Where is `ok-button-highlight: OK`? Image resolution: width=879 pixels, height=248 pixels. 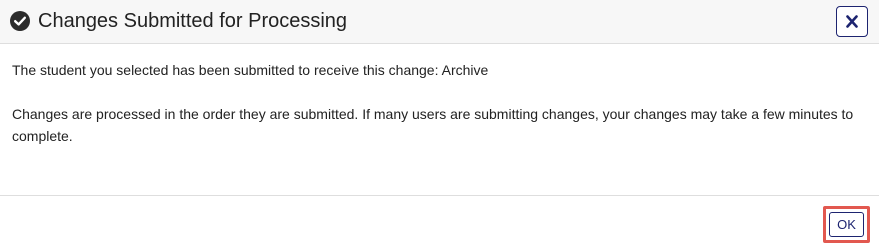
ok-button-highlight: OK is located at coordinates (846, 224).